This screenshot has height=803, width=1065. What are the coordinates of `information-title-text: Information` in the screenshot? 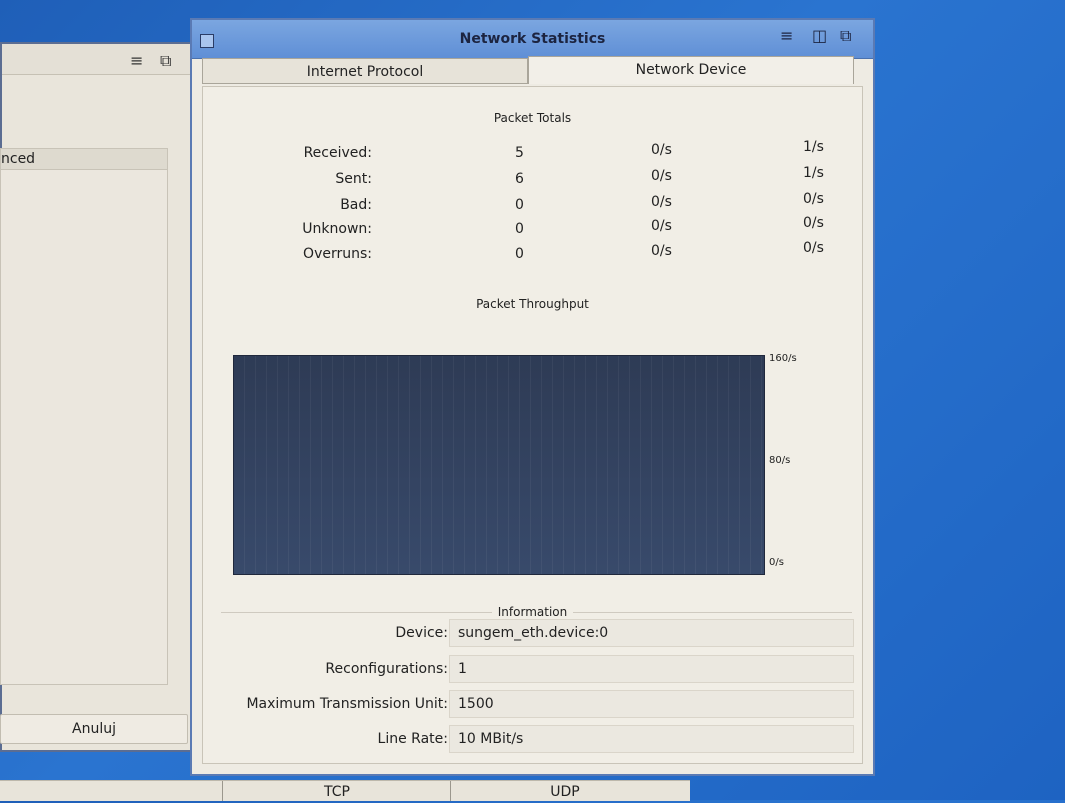 It's located at (532, 612).